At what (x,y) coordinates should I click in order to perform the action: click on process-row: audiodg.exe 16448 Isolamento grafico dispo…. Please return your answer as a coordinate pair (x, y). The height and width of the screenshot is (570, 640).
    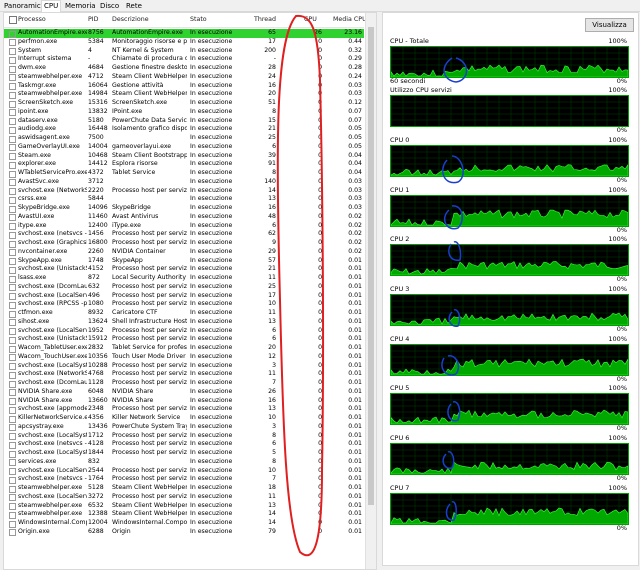
    Looking at the image, I should click on (184, 129).